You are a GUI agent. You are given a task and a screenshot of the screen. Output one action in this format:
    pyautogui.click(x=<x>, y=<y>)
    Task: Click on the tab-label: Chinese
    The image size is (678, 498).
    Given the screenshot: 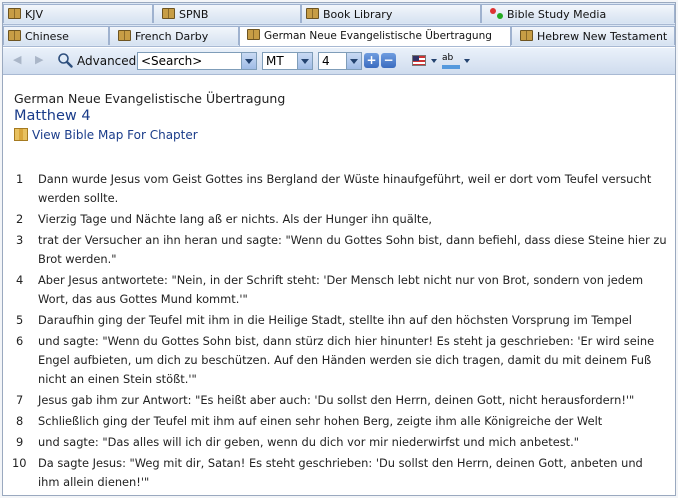 What is the action you would take?
    pyautogui.click(x=47, y=36)
    